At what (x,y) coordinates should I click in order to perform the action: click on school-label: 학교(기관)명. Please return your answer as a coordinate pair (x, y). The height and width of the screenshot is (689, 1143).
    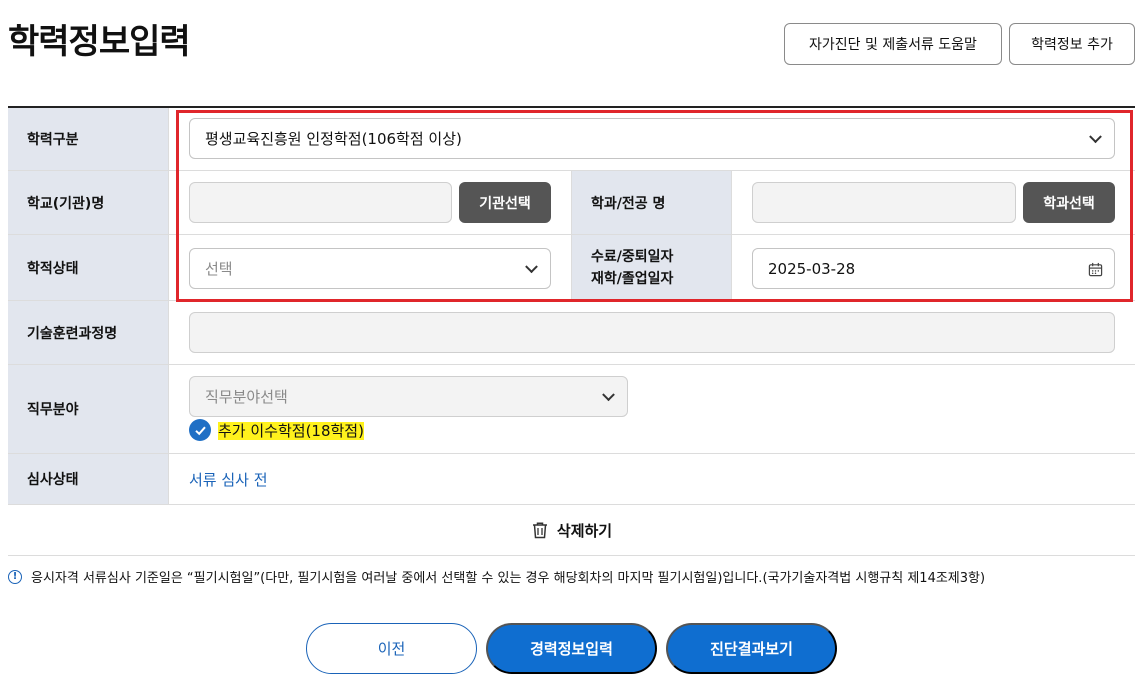
    Looking at the image, I should click on (88, 202).